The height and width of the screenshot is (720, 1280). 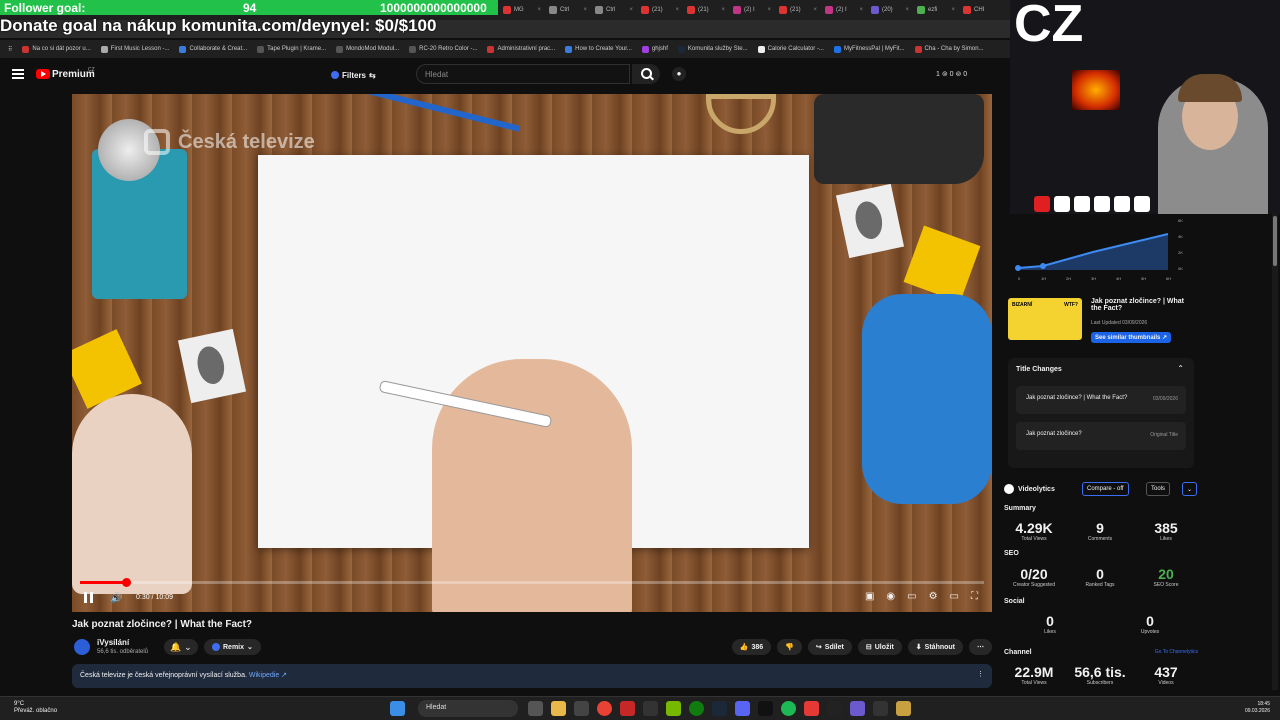 I want to click on download-button: ⬇ Stáhnout, so click(x=935, y=647).